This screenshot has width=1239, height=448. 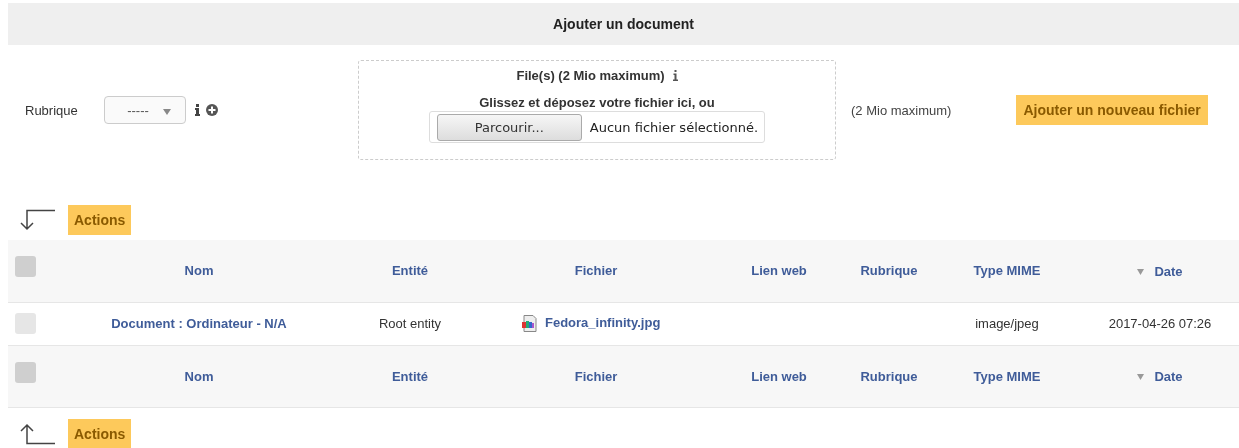 What do you see at coordinates (410, 323) in the screenshot?
I see `table-cell: Root entity` at bounding box center [410, 323].